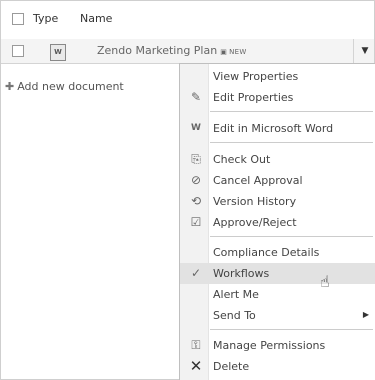 The width and height of the screenshot is (375, 380). I want to click on cancel-approval-icon: ⊘, so click(196, 180).